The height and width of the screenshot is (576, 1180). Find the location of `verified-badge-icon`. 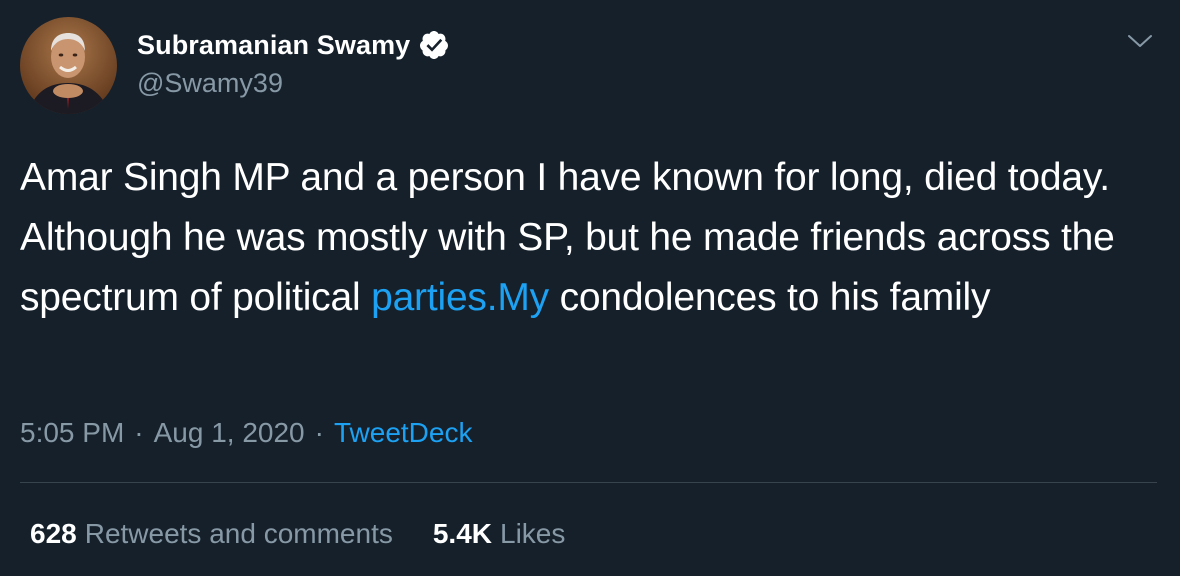

verified-badge-icon is located at coordinates (434, 45).